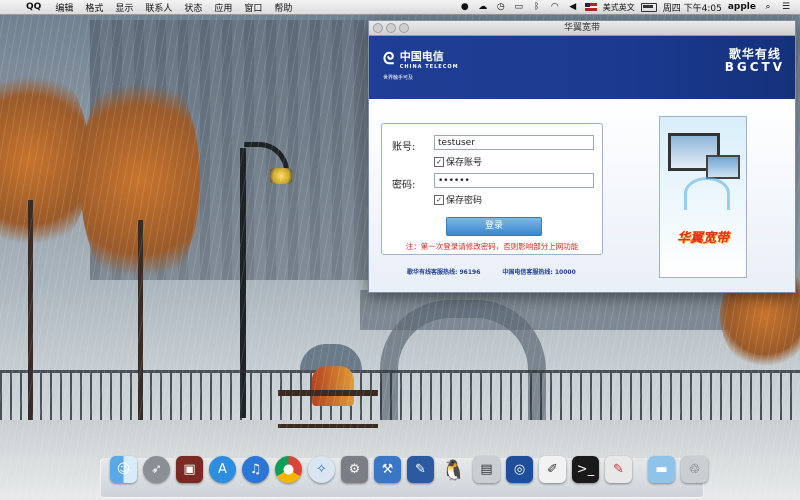 The height and width of the screenshot is (500, 800). I want to click on app-menu-qq: QQ, so click(35, 7).